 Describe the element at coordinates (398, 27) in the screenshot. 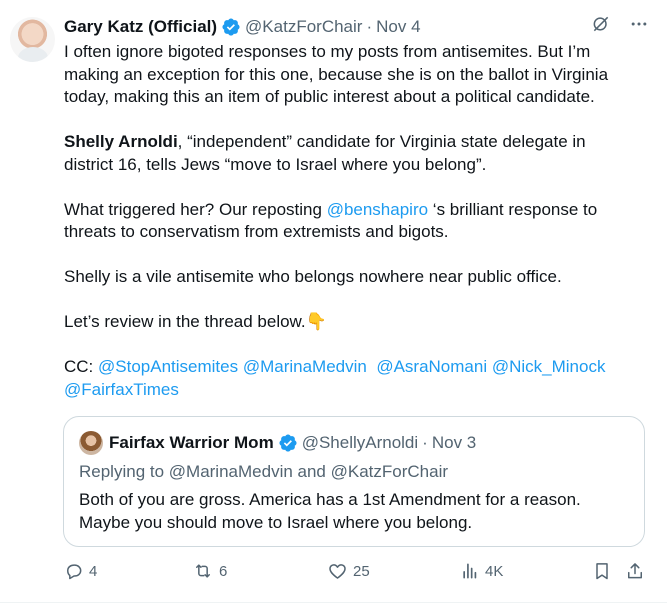

I see `tweet-date: Nov 4` at that location.